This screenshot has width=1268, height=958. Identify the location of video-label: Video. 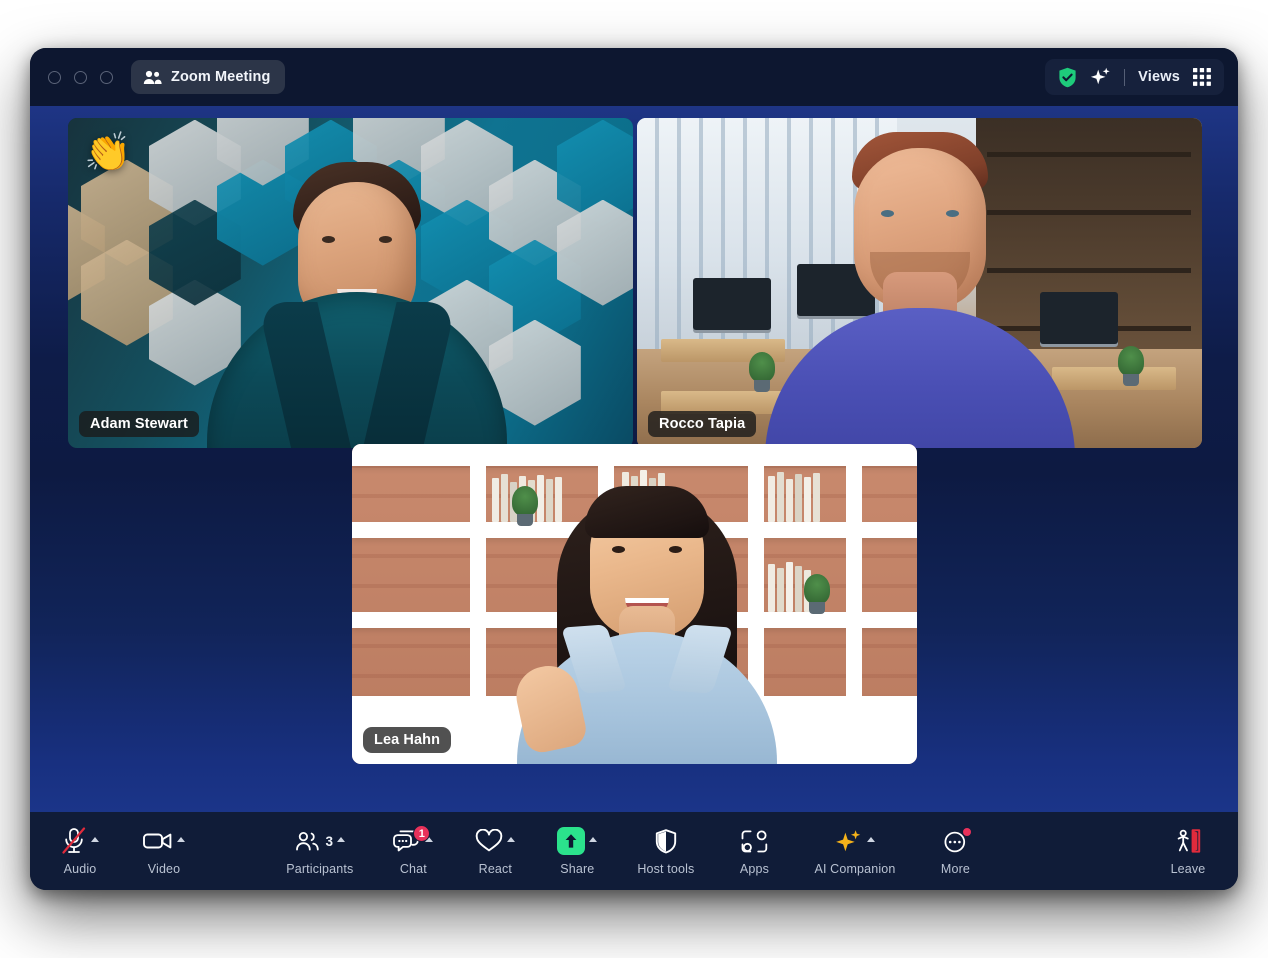
(164, 869).